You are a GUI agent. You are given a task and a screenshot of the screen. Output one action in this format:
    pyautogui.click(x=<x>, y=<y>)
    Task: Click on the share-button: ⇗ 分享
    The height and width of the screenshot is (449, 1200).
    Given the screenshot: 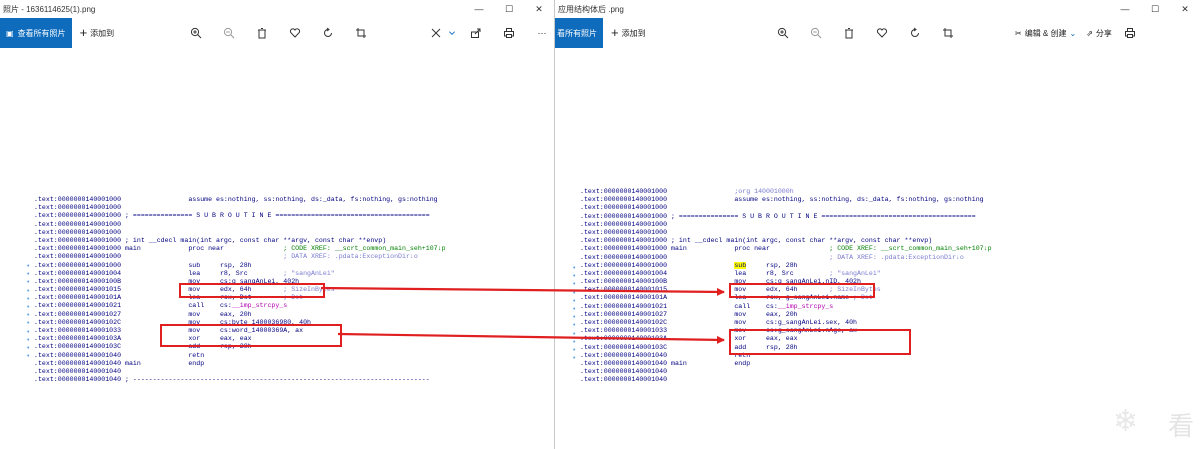 What is the action you would take?
    pyautogui.click(x=1099, y=33)
    